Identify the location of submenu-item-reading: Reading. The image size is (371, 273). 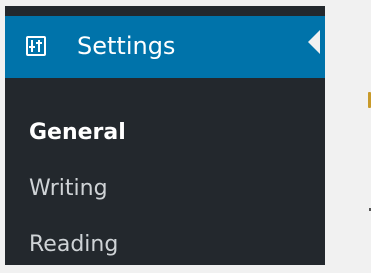
(73, 245).